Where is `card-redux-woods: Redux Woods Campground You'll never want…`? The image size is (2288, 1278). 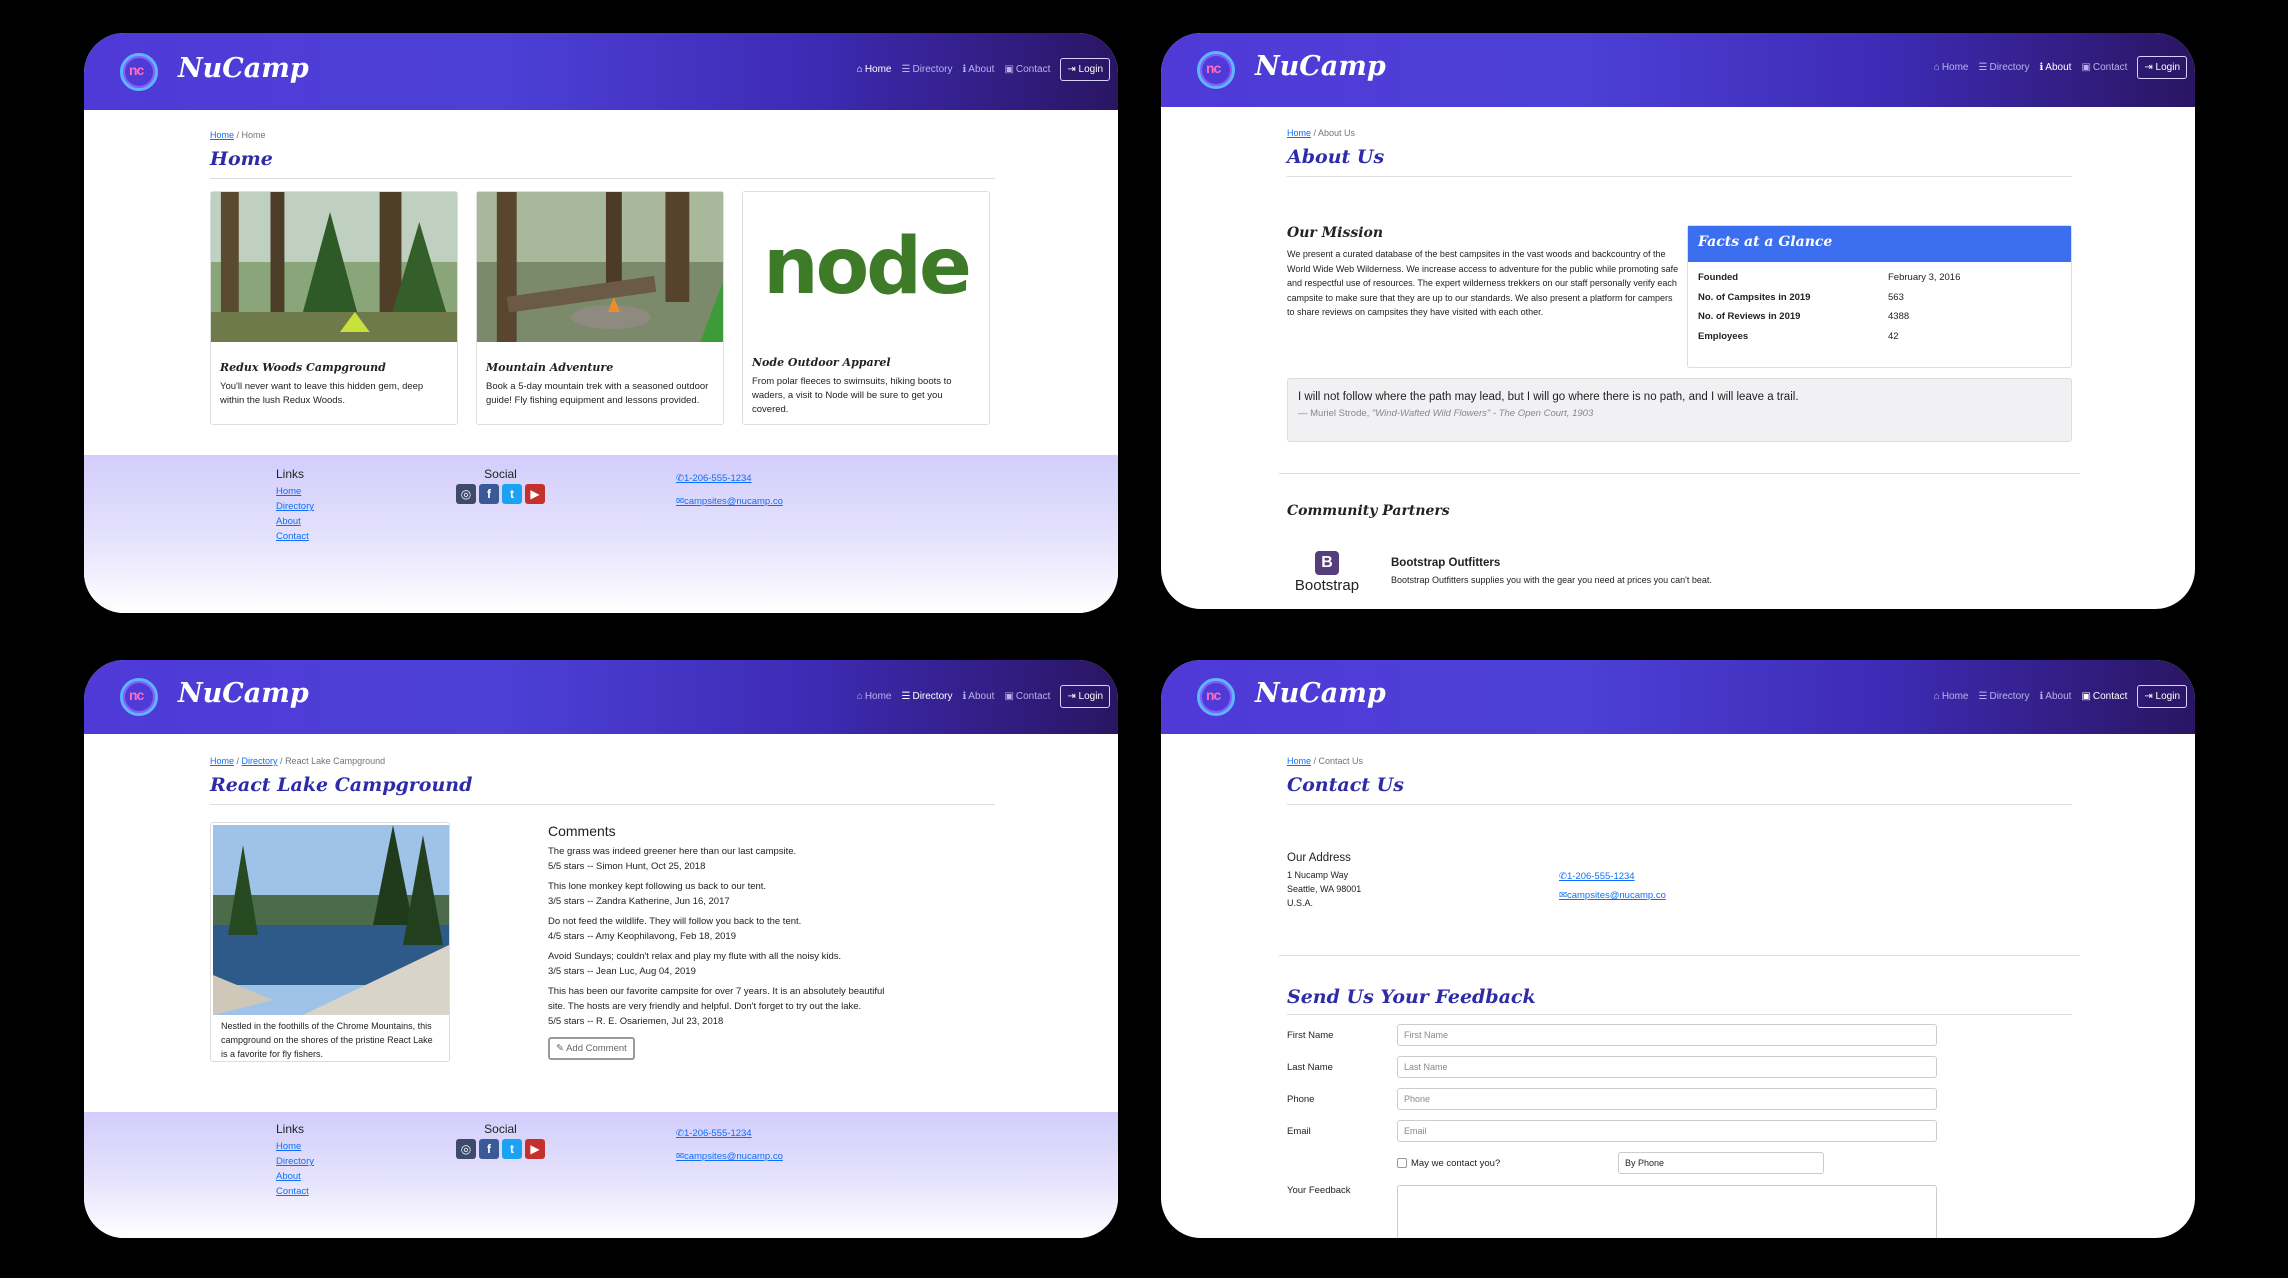
card-redux-woods: Redux Woods Campground You'll never want… is located at coordinates (334, 308).